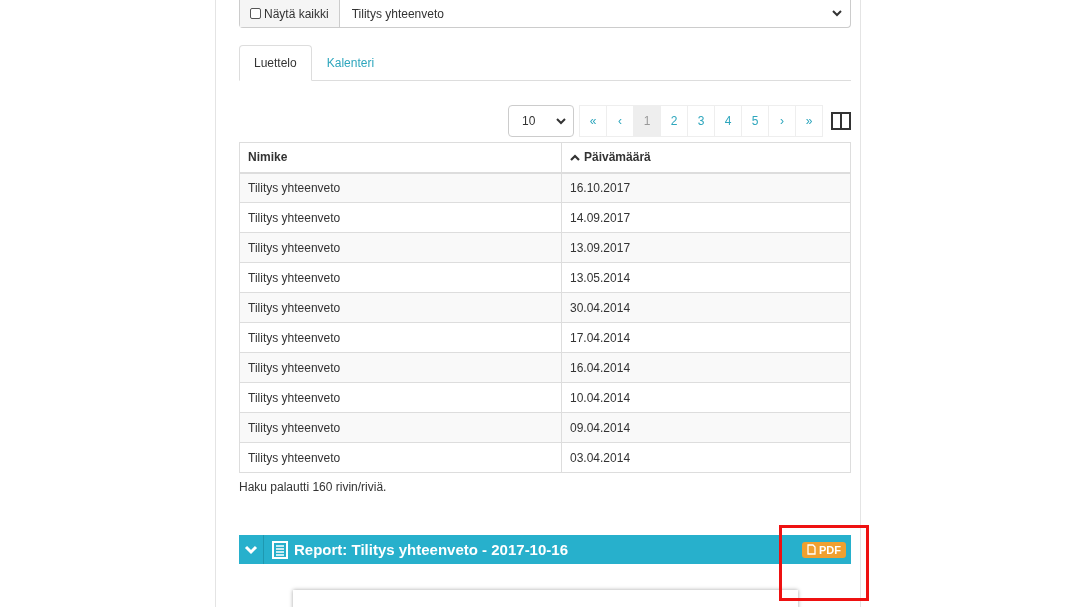 This screenshot has width=1080, height=607. Describe the element at coordinates (593, 121) in the screenshot. I see `page-button: «` at that location.